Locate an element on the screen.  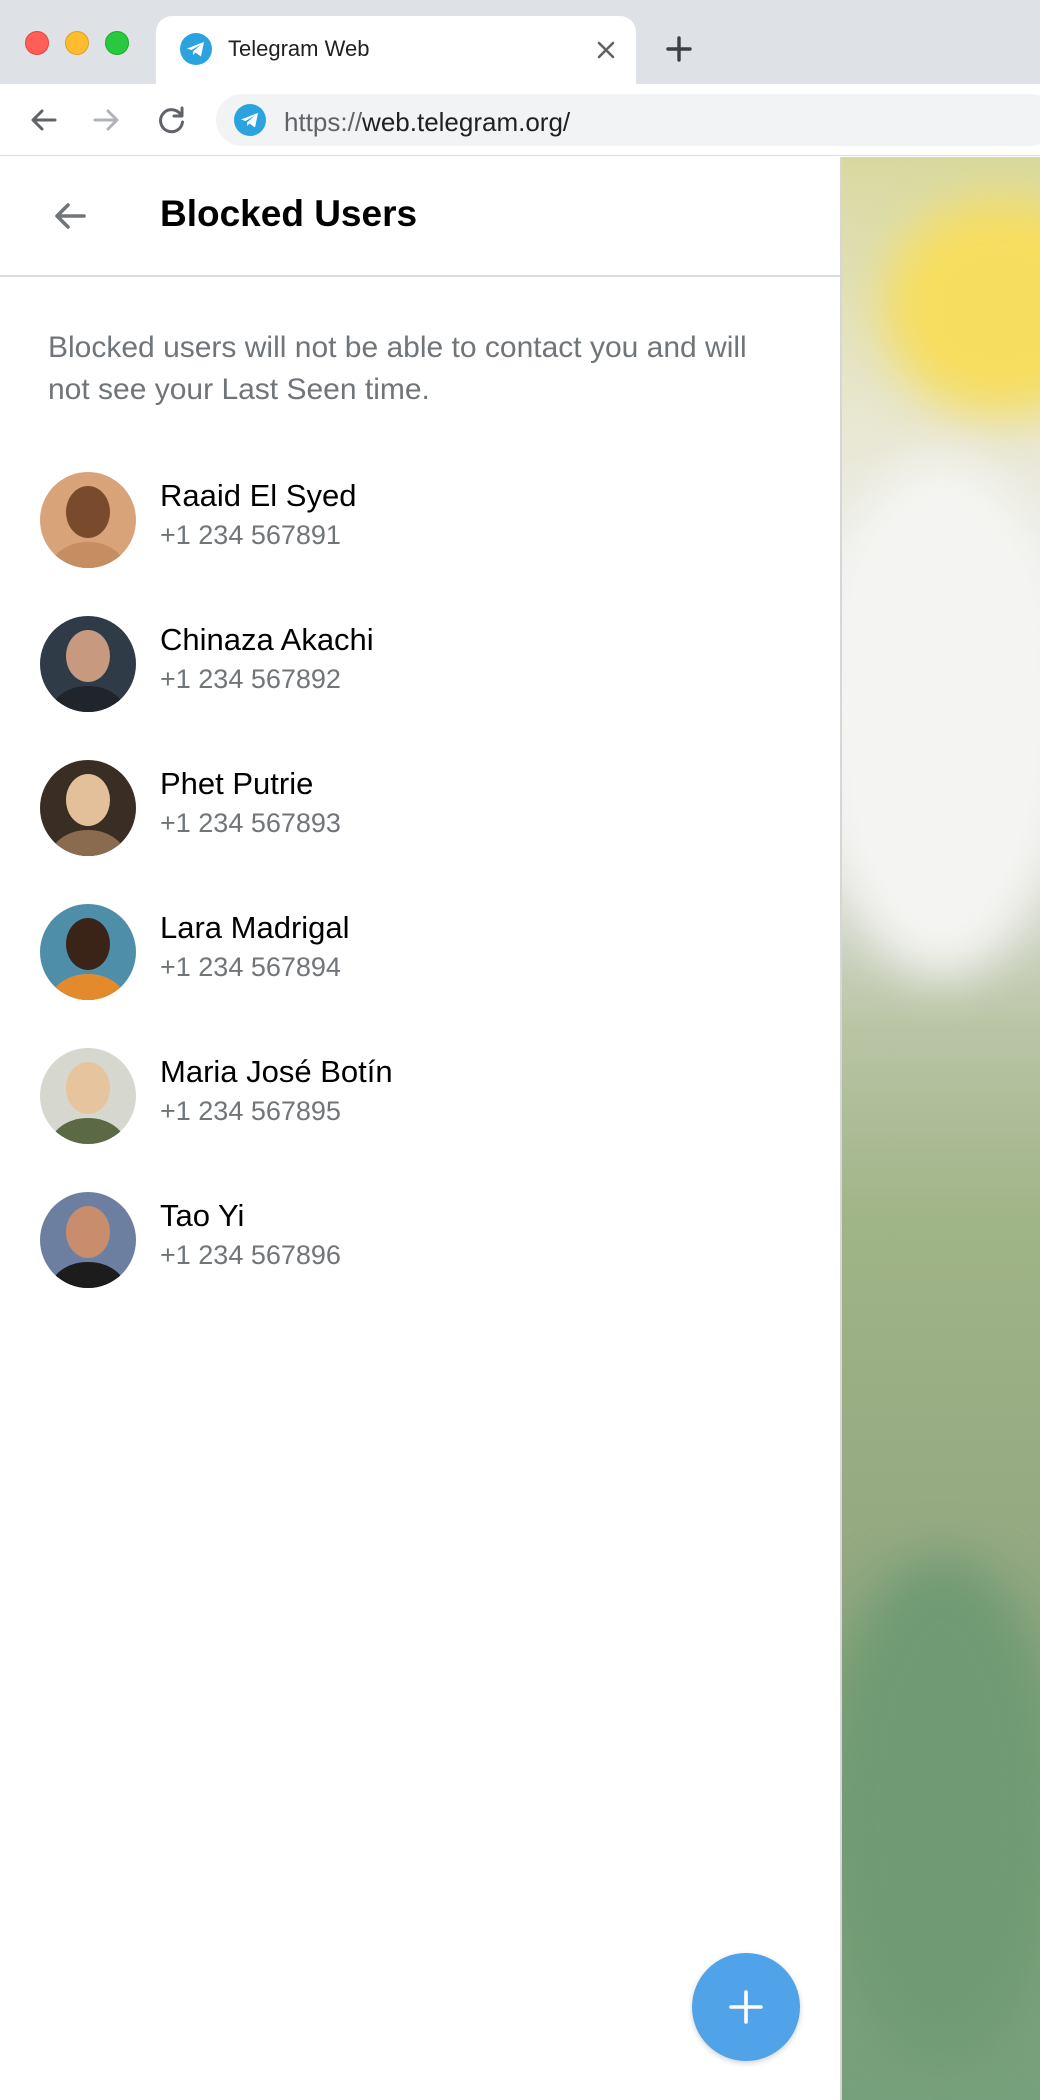
browser-tab: Telegram Web is located at coordinates (396, 50).